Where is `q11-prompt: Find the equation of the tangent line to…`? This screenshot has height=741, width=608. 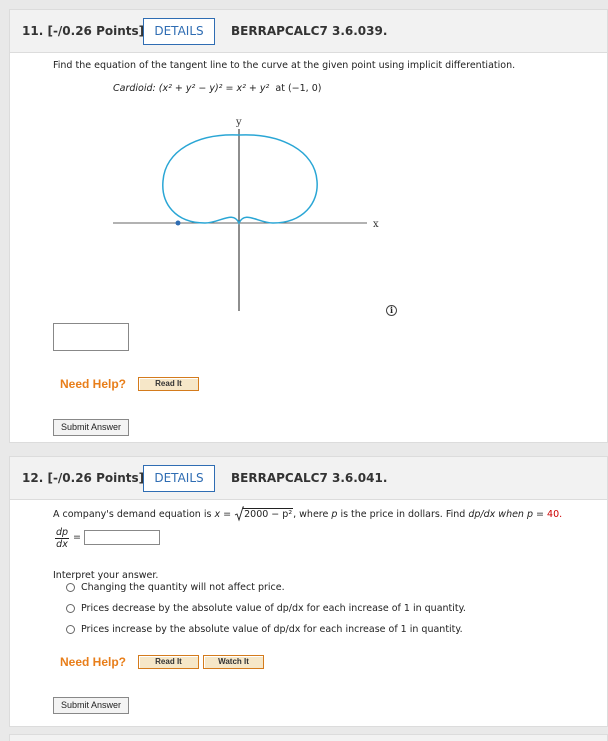
q11-prompt: Find the equation of the tangent line to… is located at coordinates (284, 65).